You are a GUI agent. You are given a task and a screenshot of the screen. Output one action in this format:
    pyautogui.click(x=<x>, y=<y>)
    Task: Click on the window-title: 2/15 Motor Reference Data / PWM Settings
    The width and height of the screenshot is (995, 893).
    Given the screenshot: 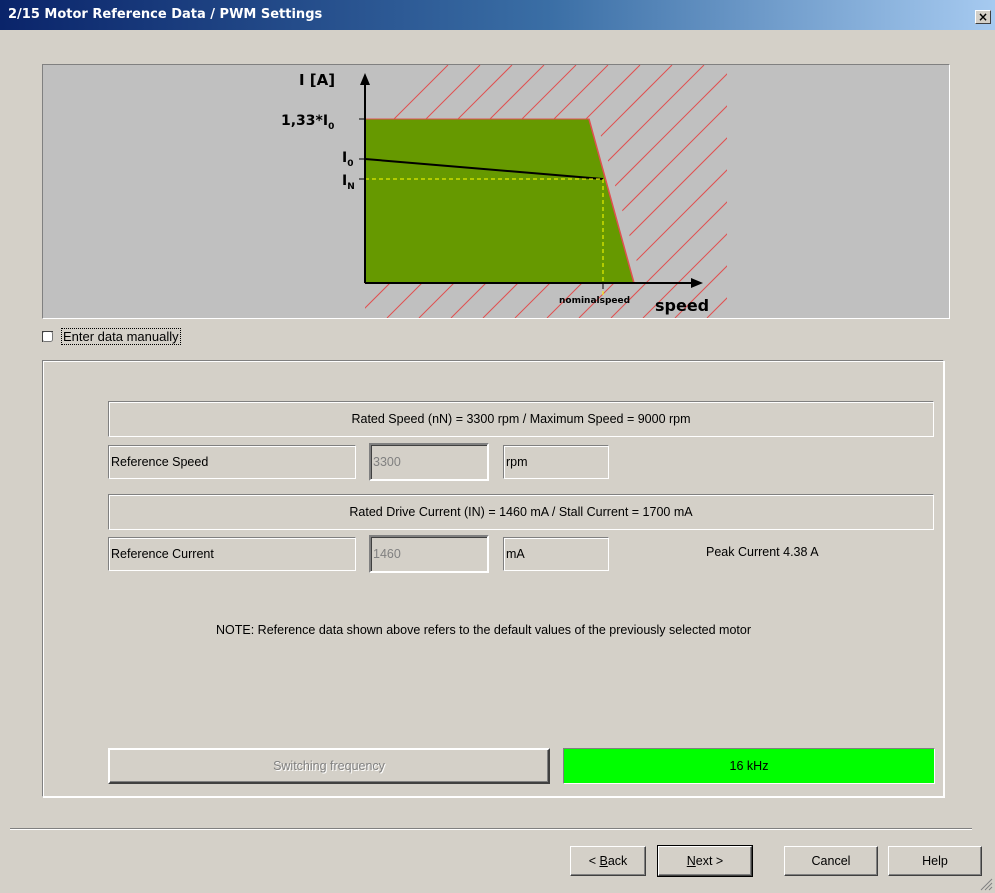 What is the action you would take?
    pyautogui.click(x=165, y=14)
    